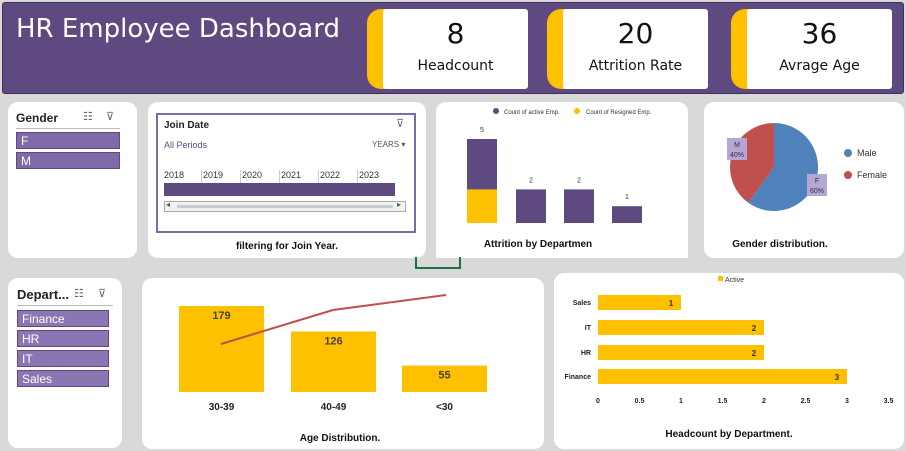 The width and height of the screenshot is (906, 451). Describe the element at coordinates (619, 113) in the screenshot. I see `legend-label: Count of Resigned Emp.` at that location.